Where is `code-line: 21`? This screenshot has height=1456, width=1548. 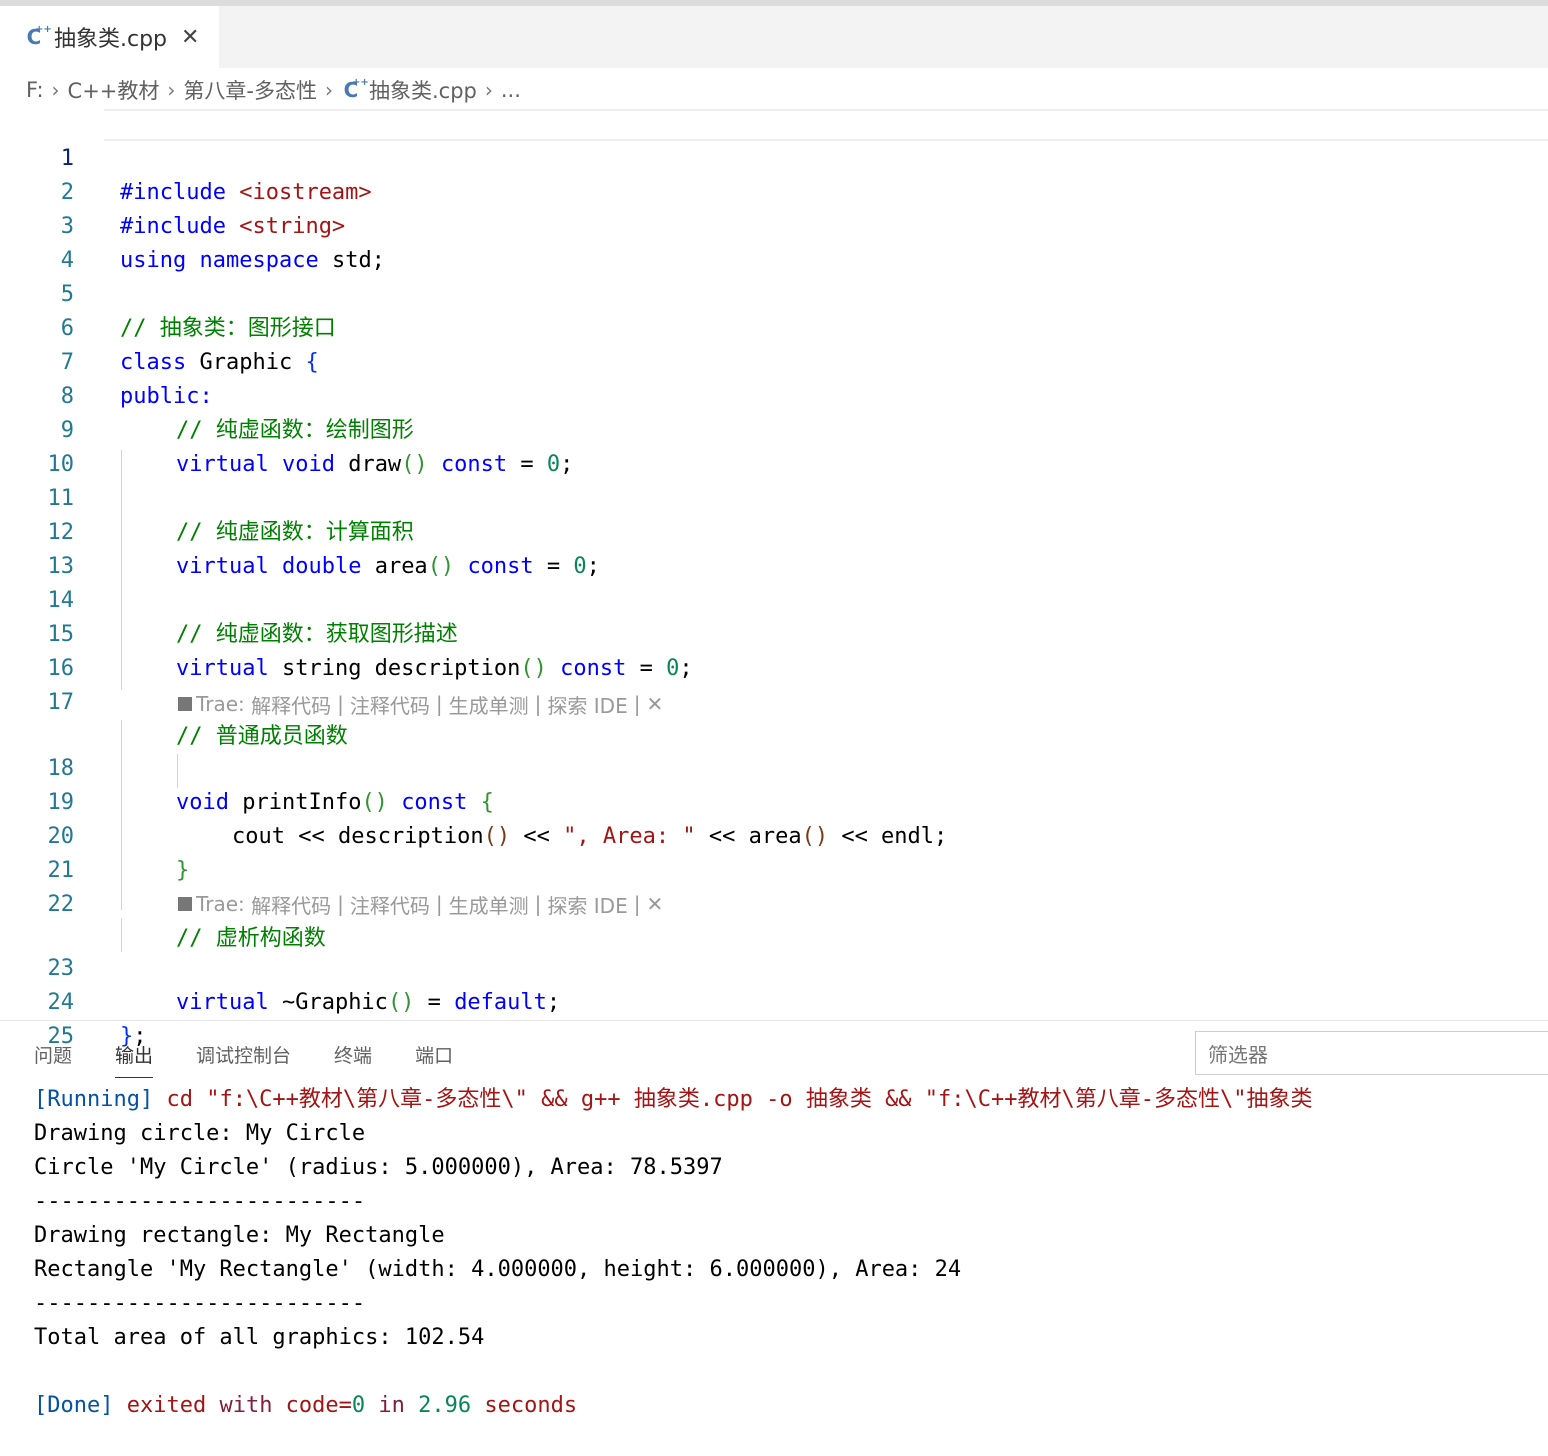 code-line: 21 is located at coordinates (774, 851).